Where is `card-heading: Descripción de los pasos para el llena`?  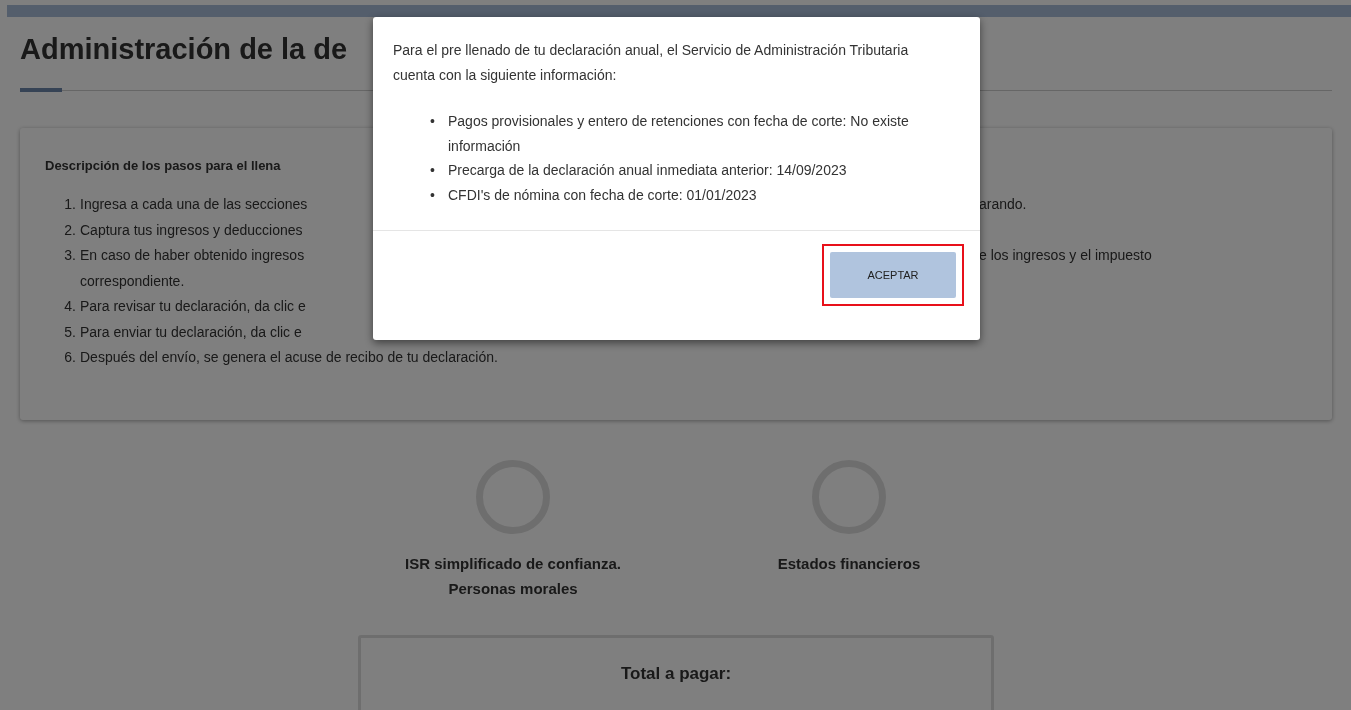
card-heading: Descripción de los pasos para el llena is located at coordinates (163, 165).